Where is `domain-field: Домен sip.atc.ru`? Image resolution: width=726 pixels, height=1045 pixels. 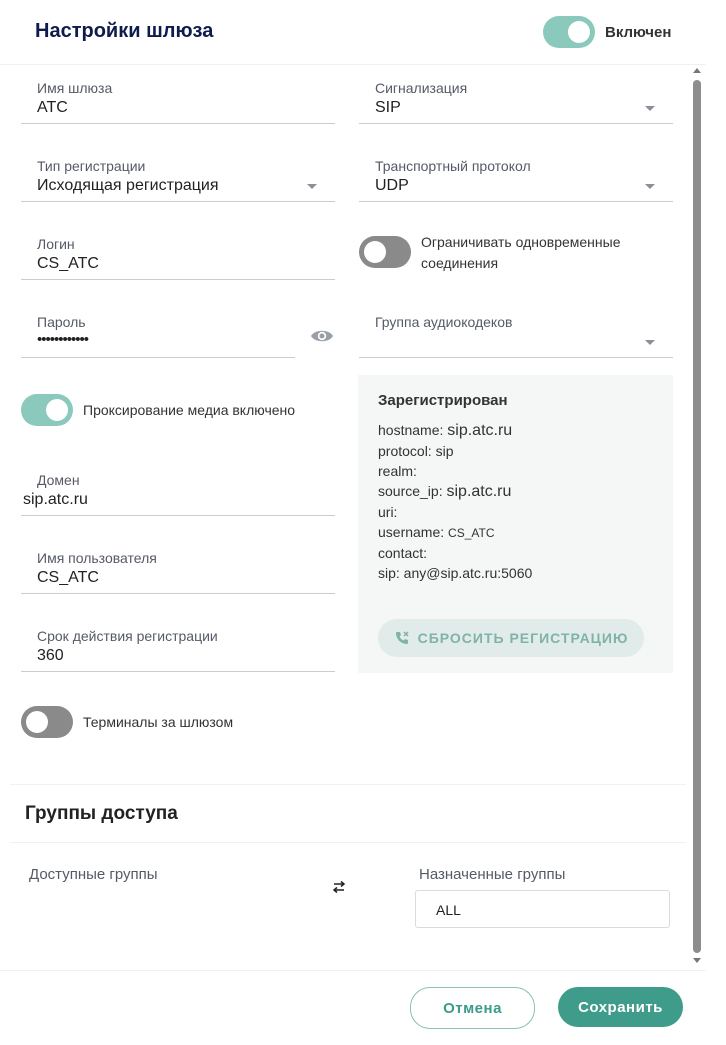
domain-field: Домен sip.atc.ru is located at coordinates (178, 487).